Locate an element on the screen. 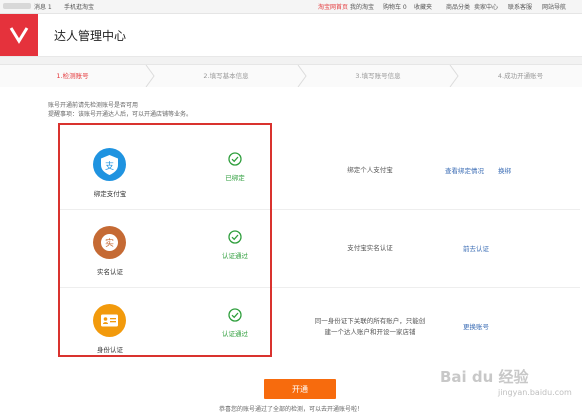 Image resolution: width=582 pixels, height=420 pixels. desc-line-2: 建一个达人账户和开设一家店铺 is located at coordinates (370, 332).